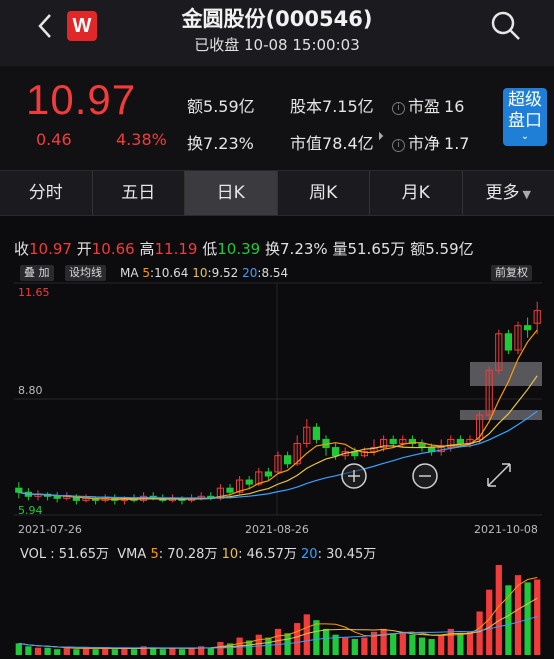 The image size is (554, 659). Describe the element at coordinates (506, 529) in the screenshot. I see `x-axis-end: 2021-10-08` at that location.